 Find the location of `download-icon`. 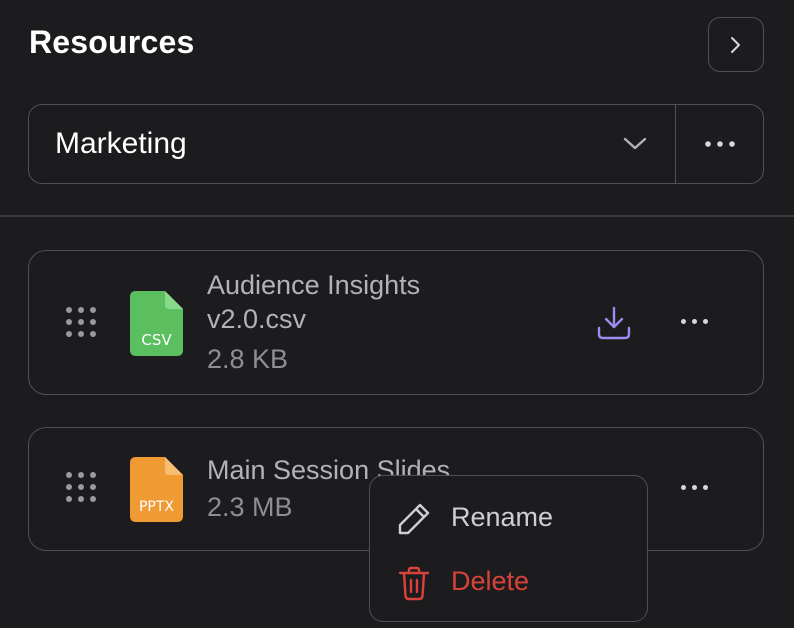

download-icon is located at coordinates (614, 323).